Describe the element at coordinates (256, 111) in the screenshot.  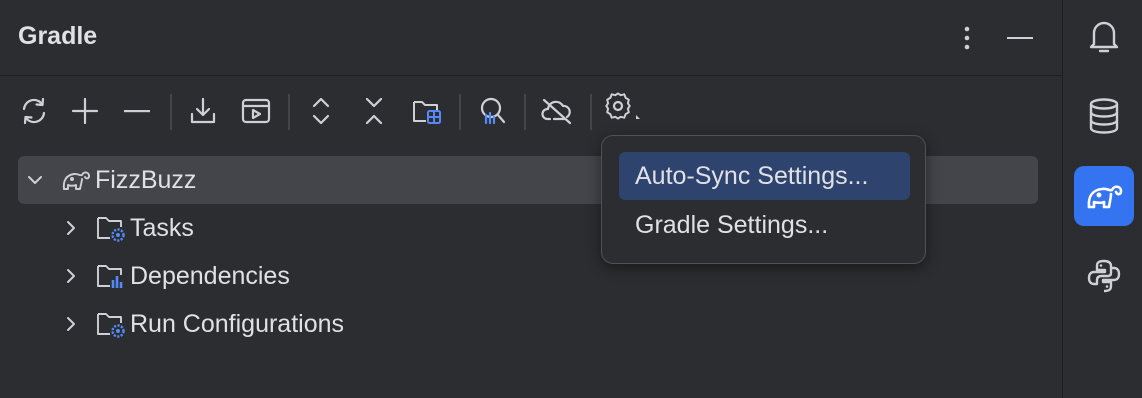
I see `run-task-icon` at that location.